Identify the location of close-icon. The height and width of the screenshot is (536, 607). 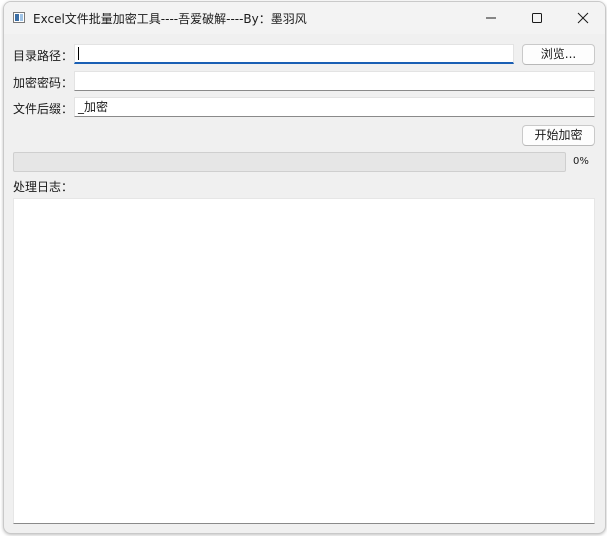
(583, 18).